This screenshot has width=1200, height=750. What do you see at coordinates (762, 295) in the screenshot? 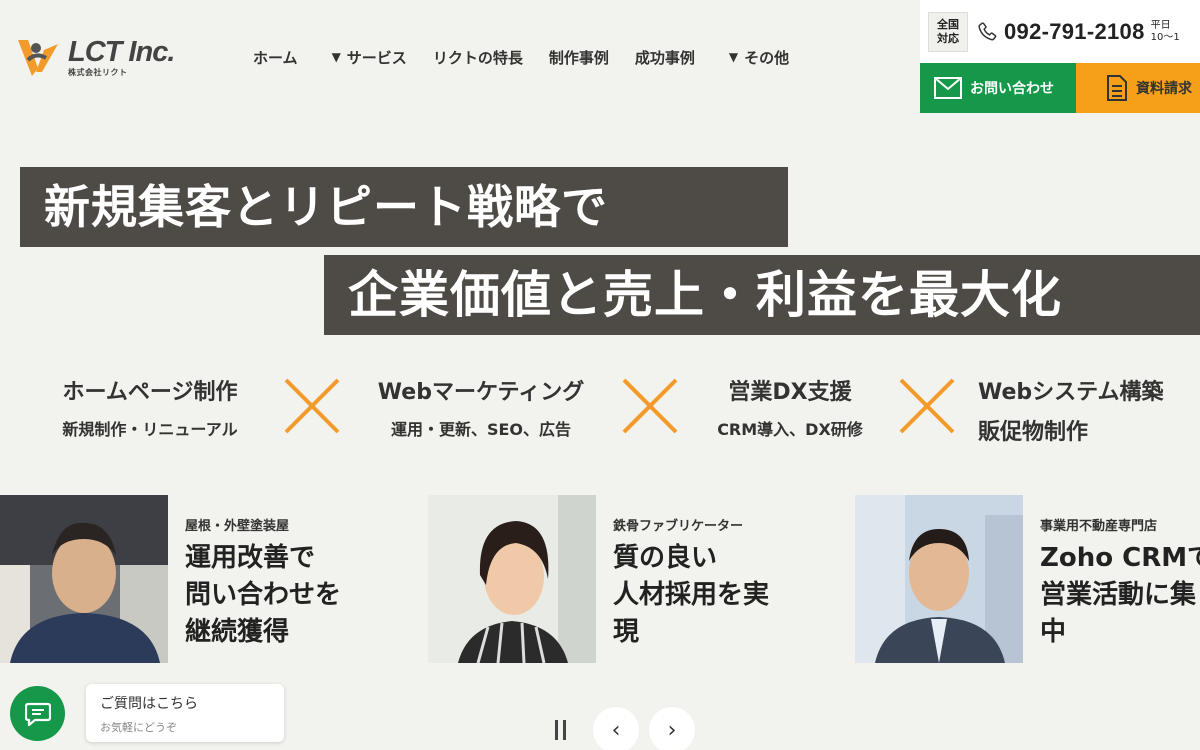
I see `hero-headline-line2: 企業価値と売上・利益を最大化` at bounding box center [762, 295].